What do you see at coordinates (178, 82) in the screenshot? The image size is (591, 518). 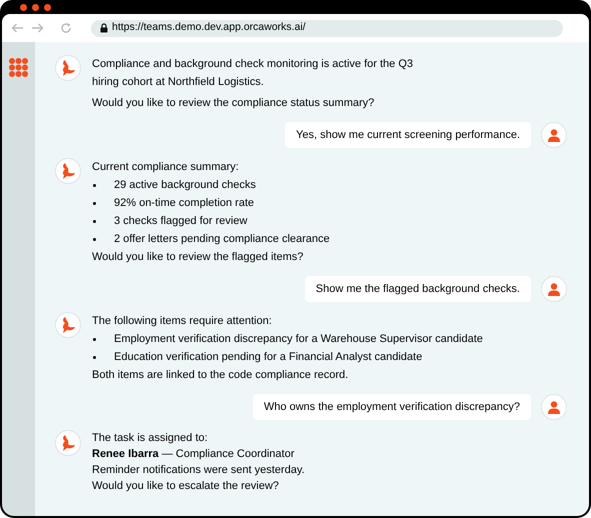 I see `message-text: hiring cohort at Northfield Logistics.` at bounding box center [178, 82].